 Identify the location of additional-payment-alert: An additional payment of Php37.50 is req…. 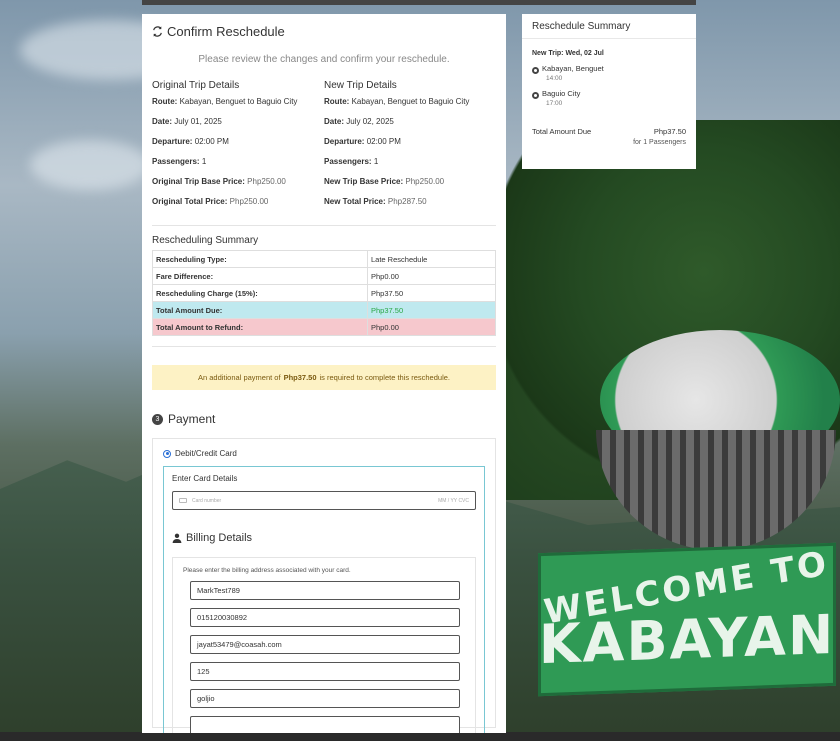
(324, 377).